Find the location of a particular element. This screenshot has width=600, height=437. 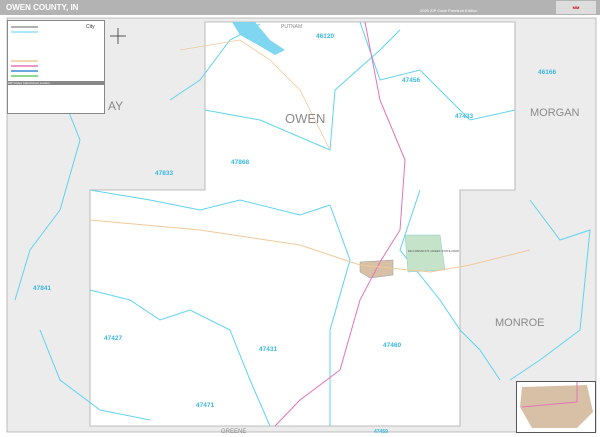

zip-label: 47427 is located at coordinates (113, 338).